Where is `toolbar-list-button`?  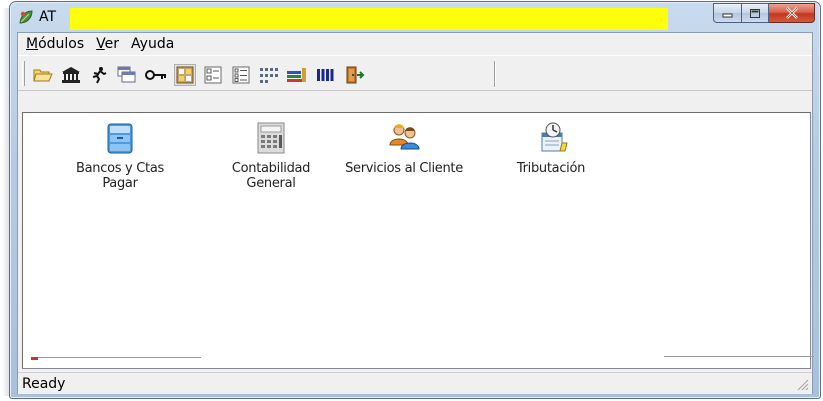
toolbar-list-button is located at coordinates (241, 75).